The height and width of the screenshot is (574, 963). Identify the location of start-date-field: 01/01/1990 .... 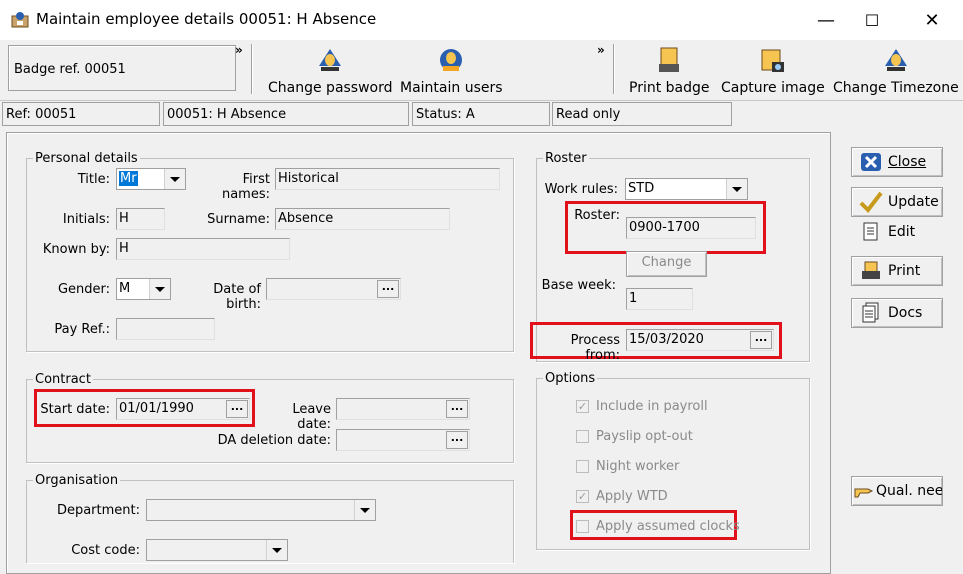
(183, 409).